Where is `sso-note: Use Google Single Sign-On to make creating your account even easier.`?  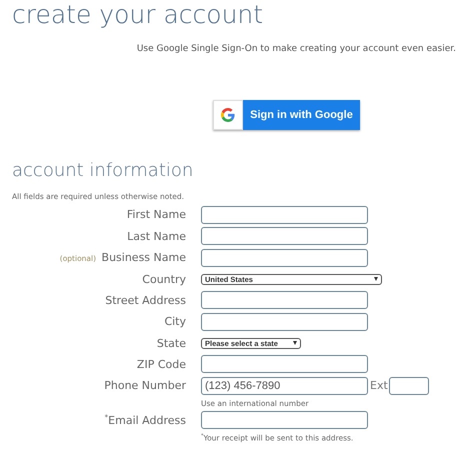 sso-note: Use Google Single Sign-On to make creating your account even easier. is located at coordinates (296, 49).